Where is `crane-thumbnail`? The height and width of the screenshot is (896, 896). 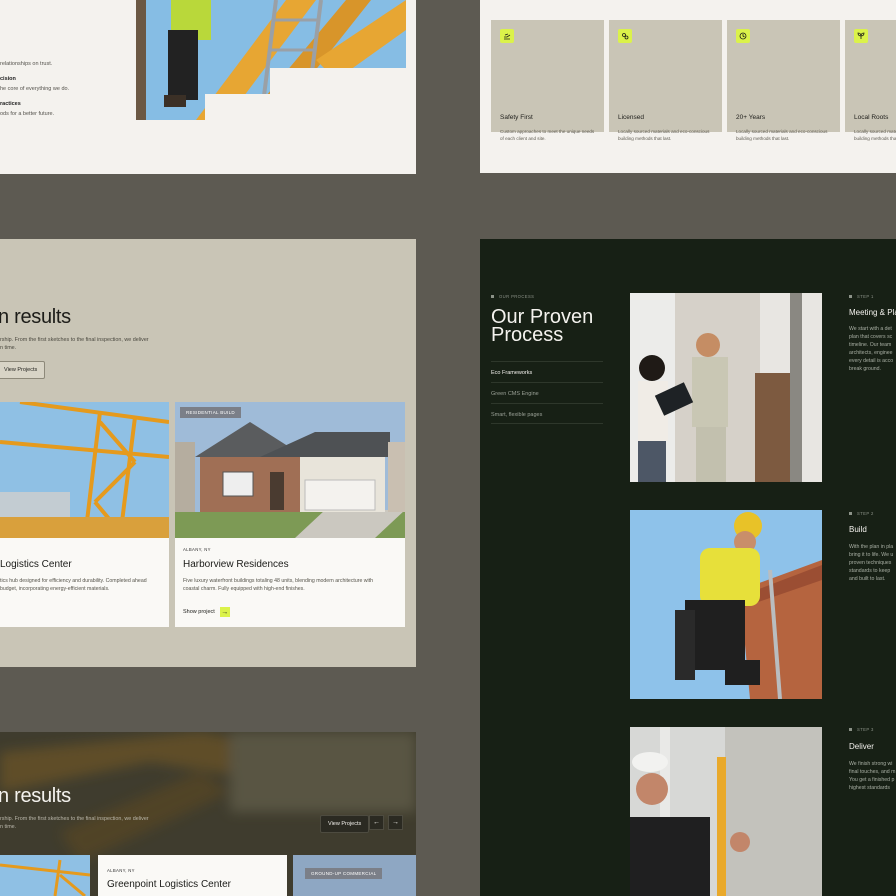 crane-thumbnail is located at coordinates (45, 875).